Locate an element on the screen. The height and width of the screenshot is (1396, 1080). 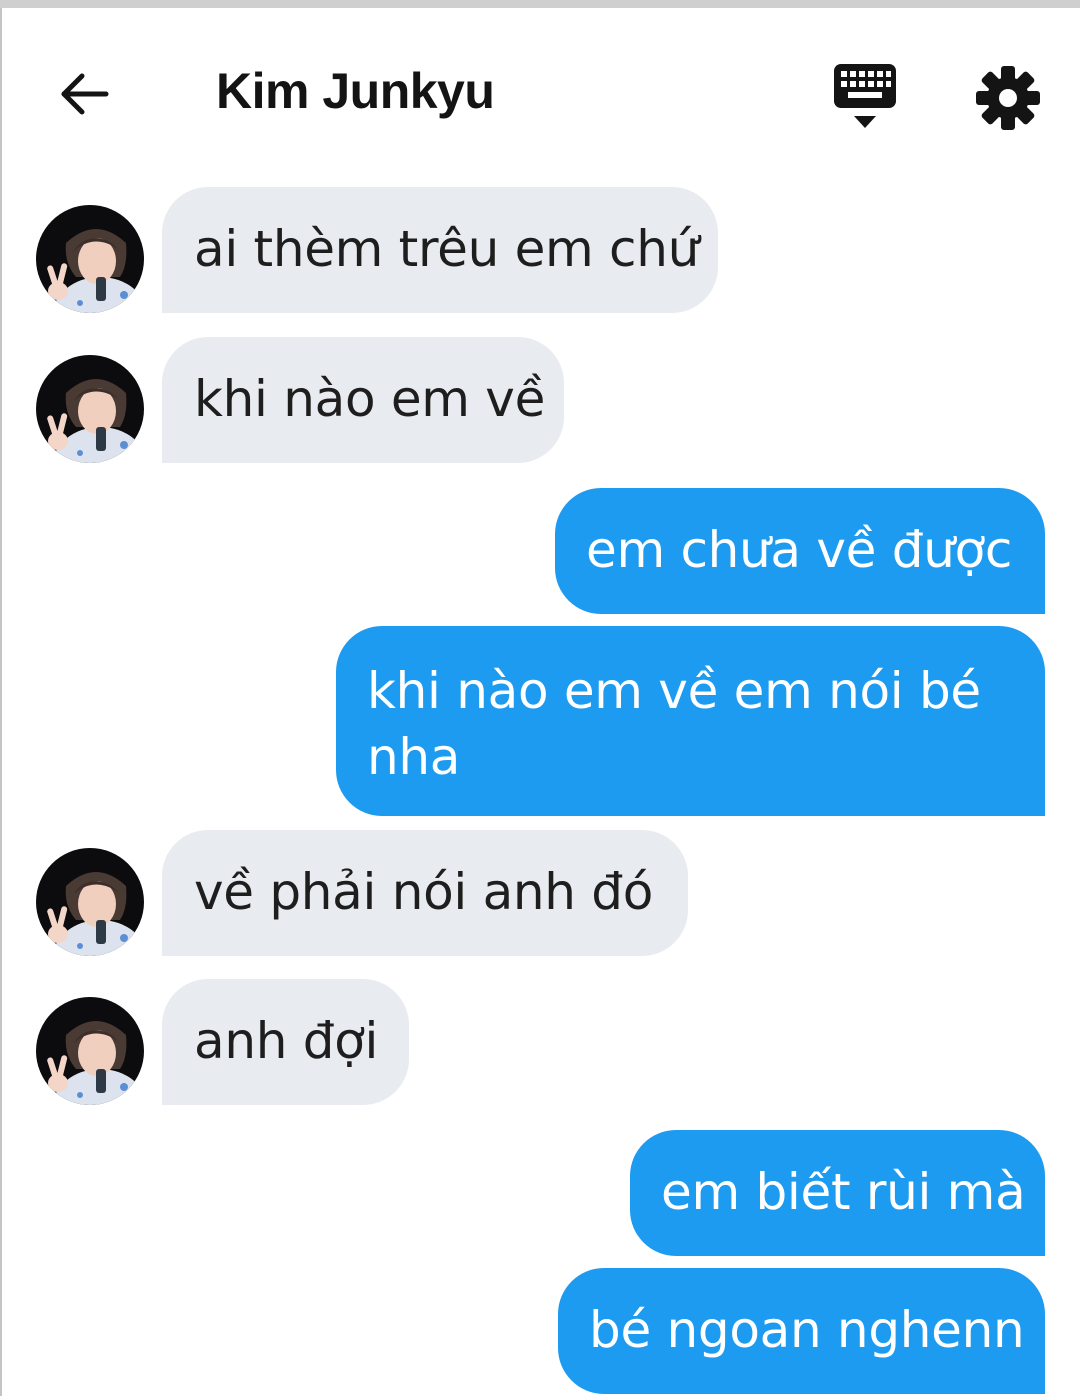
message-bubble-outgoing: khi nào em về em nói bé nha is located at coordinates (690, 721).